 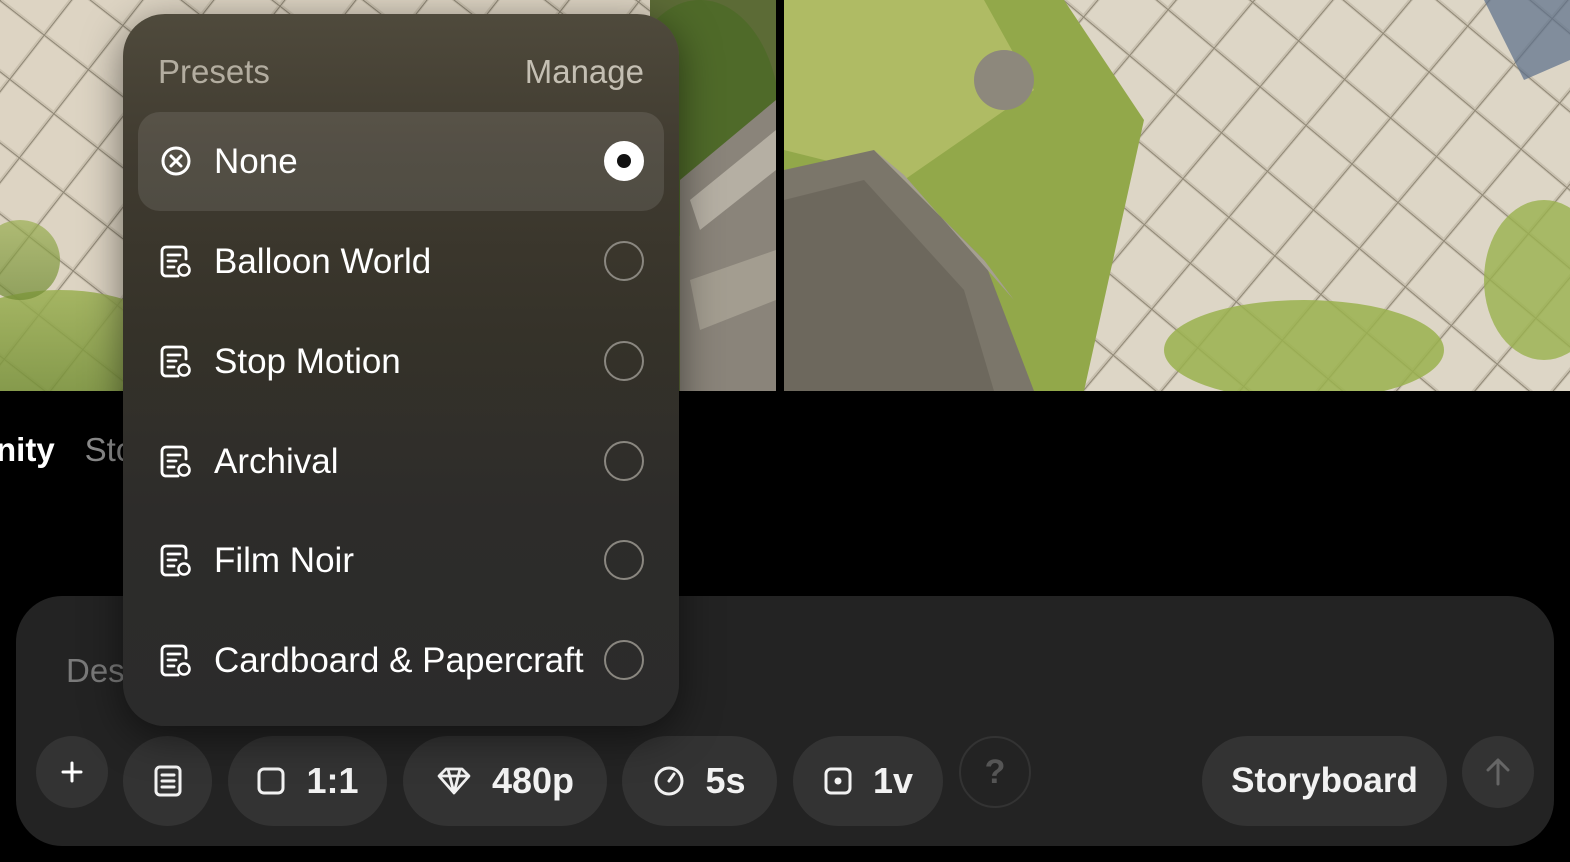 I want to click on aspect-ratio-value: 1:1, so click(x=332, y=780).